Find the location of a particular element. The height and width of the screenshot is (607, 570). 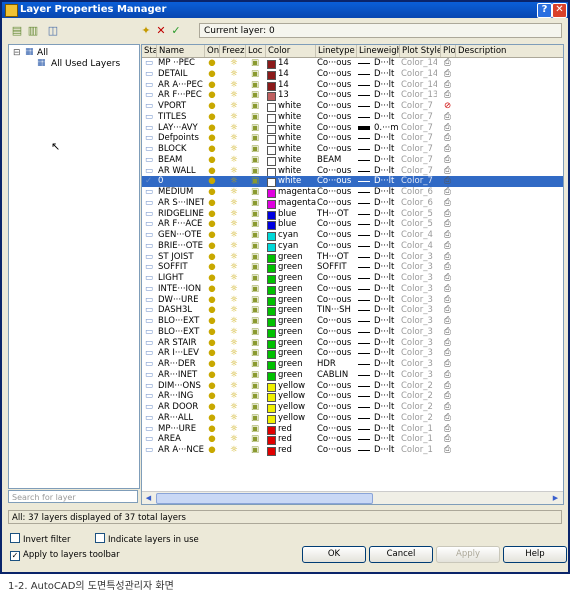

layer-row: ▭ AR F···PEC ● ☼ ▣ 13 Co···ous D···lt Color_13 ⎙ is located at coordinates (352, 96).